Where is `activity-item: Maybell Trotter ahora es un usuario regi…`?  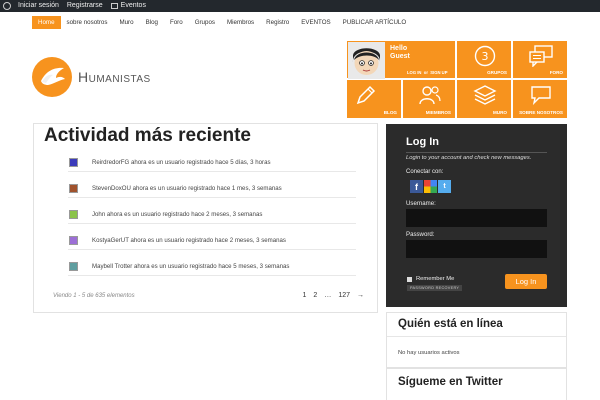
activity-item: Maybell Trotter ahora es un usuario regi… is located at coordinates (212, 266).